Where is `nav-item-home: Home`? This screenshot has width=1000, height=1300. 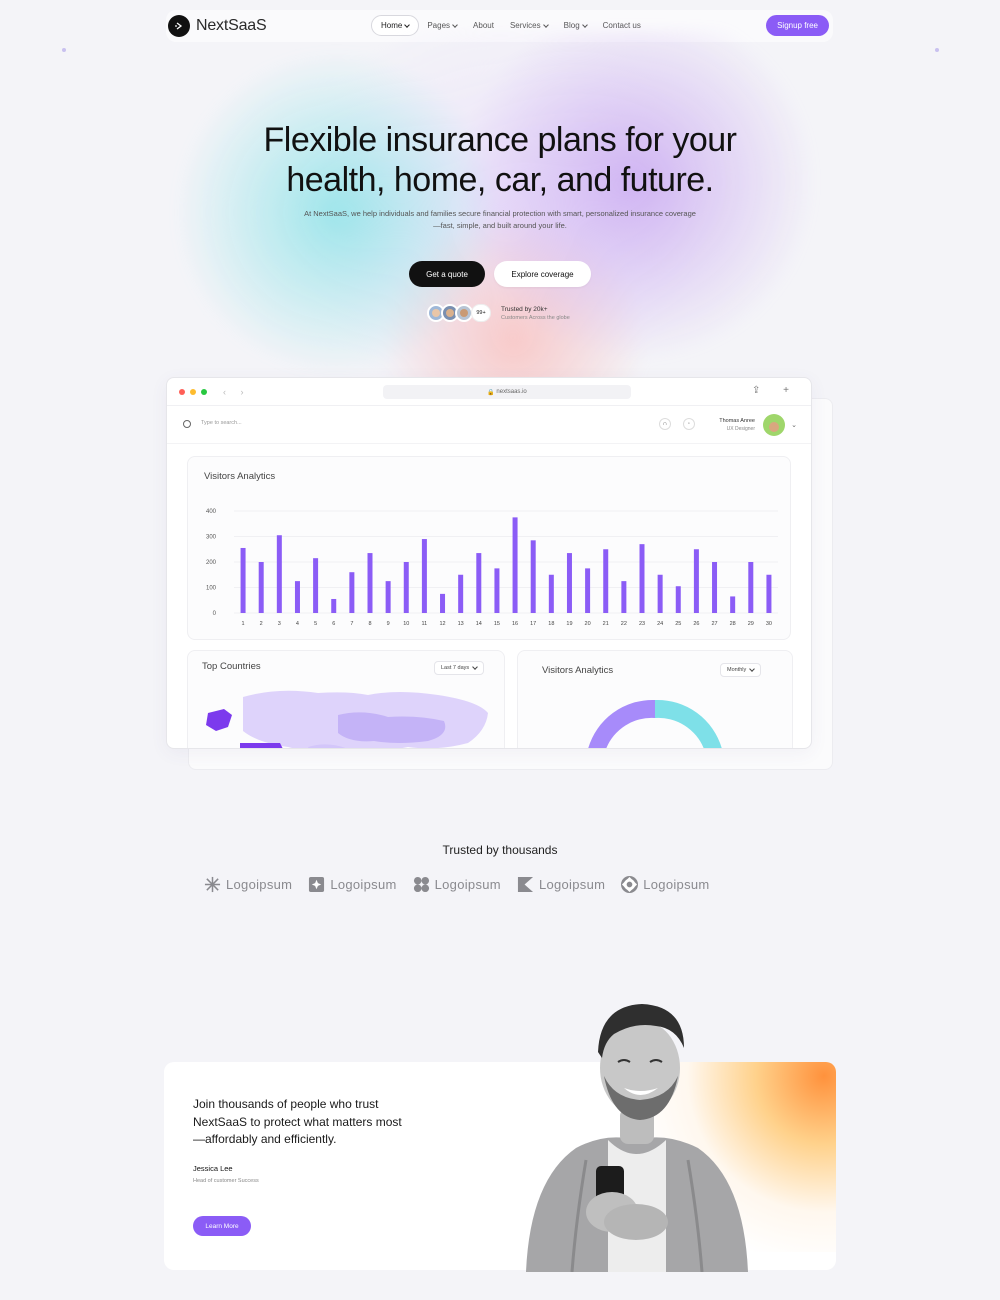
nav-item-home: Home is located at coordinates (395, 25).